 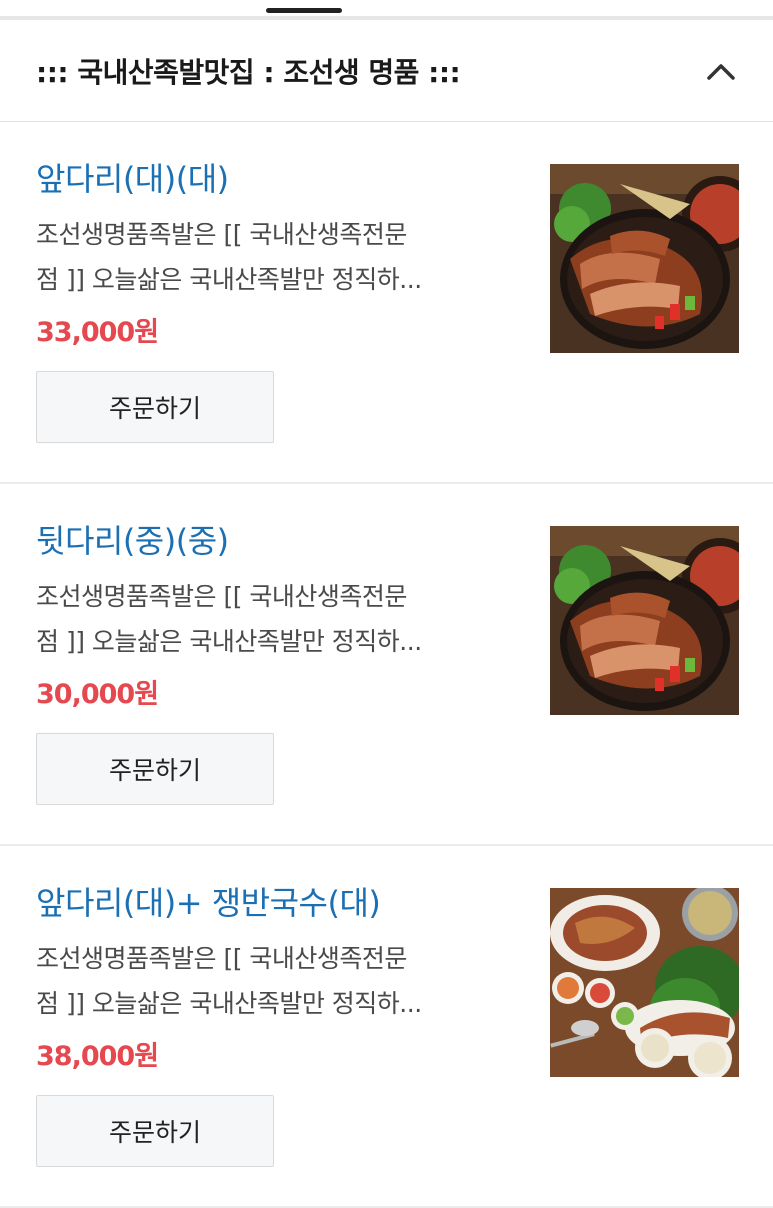 What do you see at coordinates (304, 10) in the screenshot?
I see `drag-handle` at bounding box center [304, 10].